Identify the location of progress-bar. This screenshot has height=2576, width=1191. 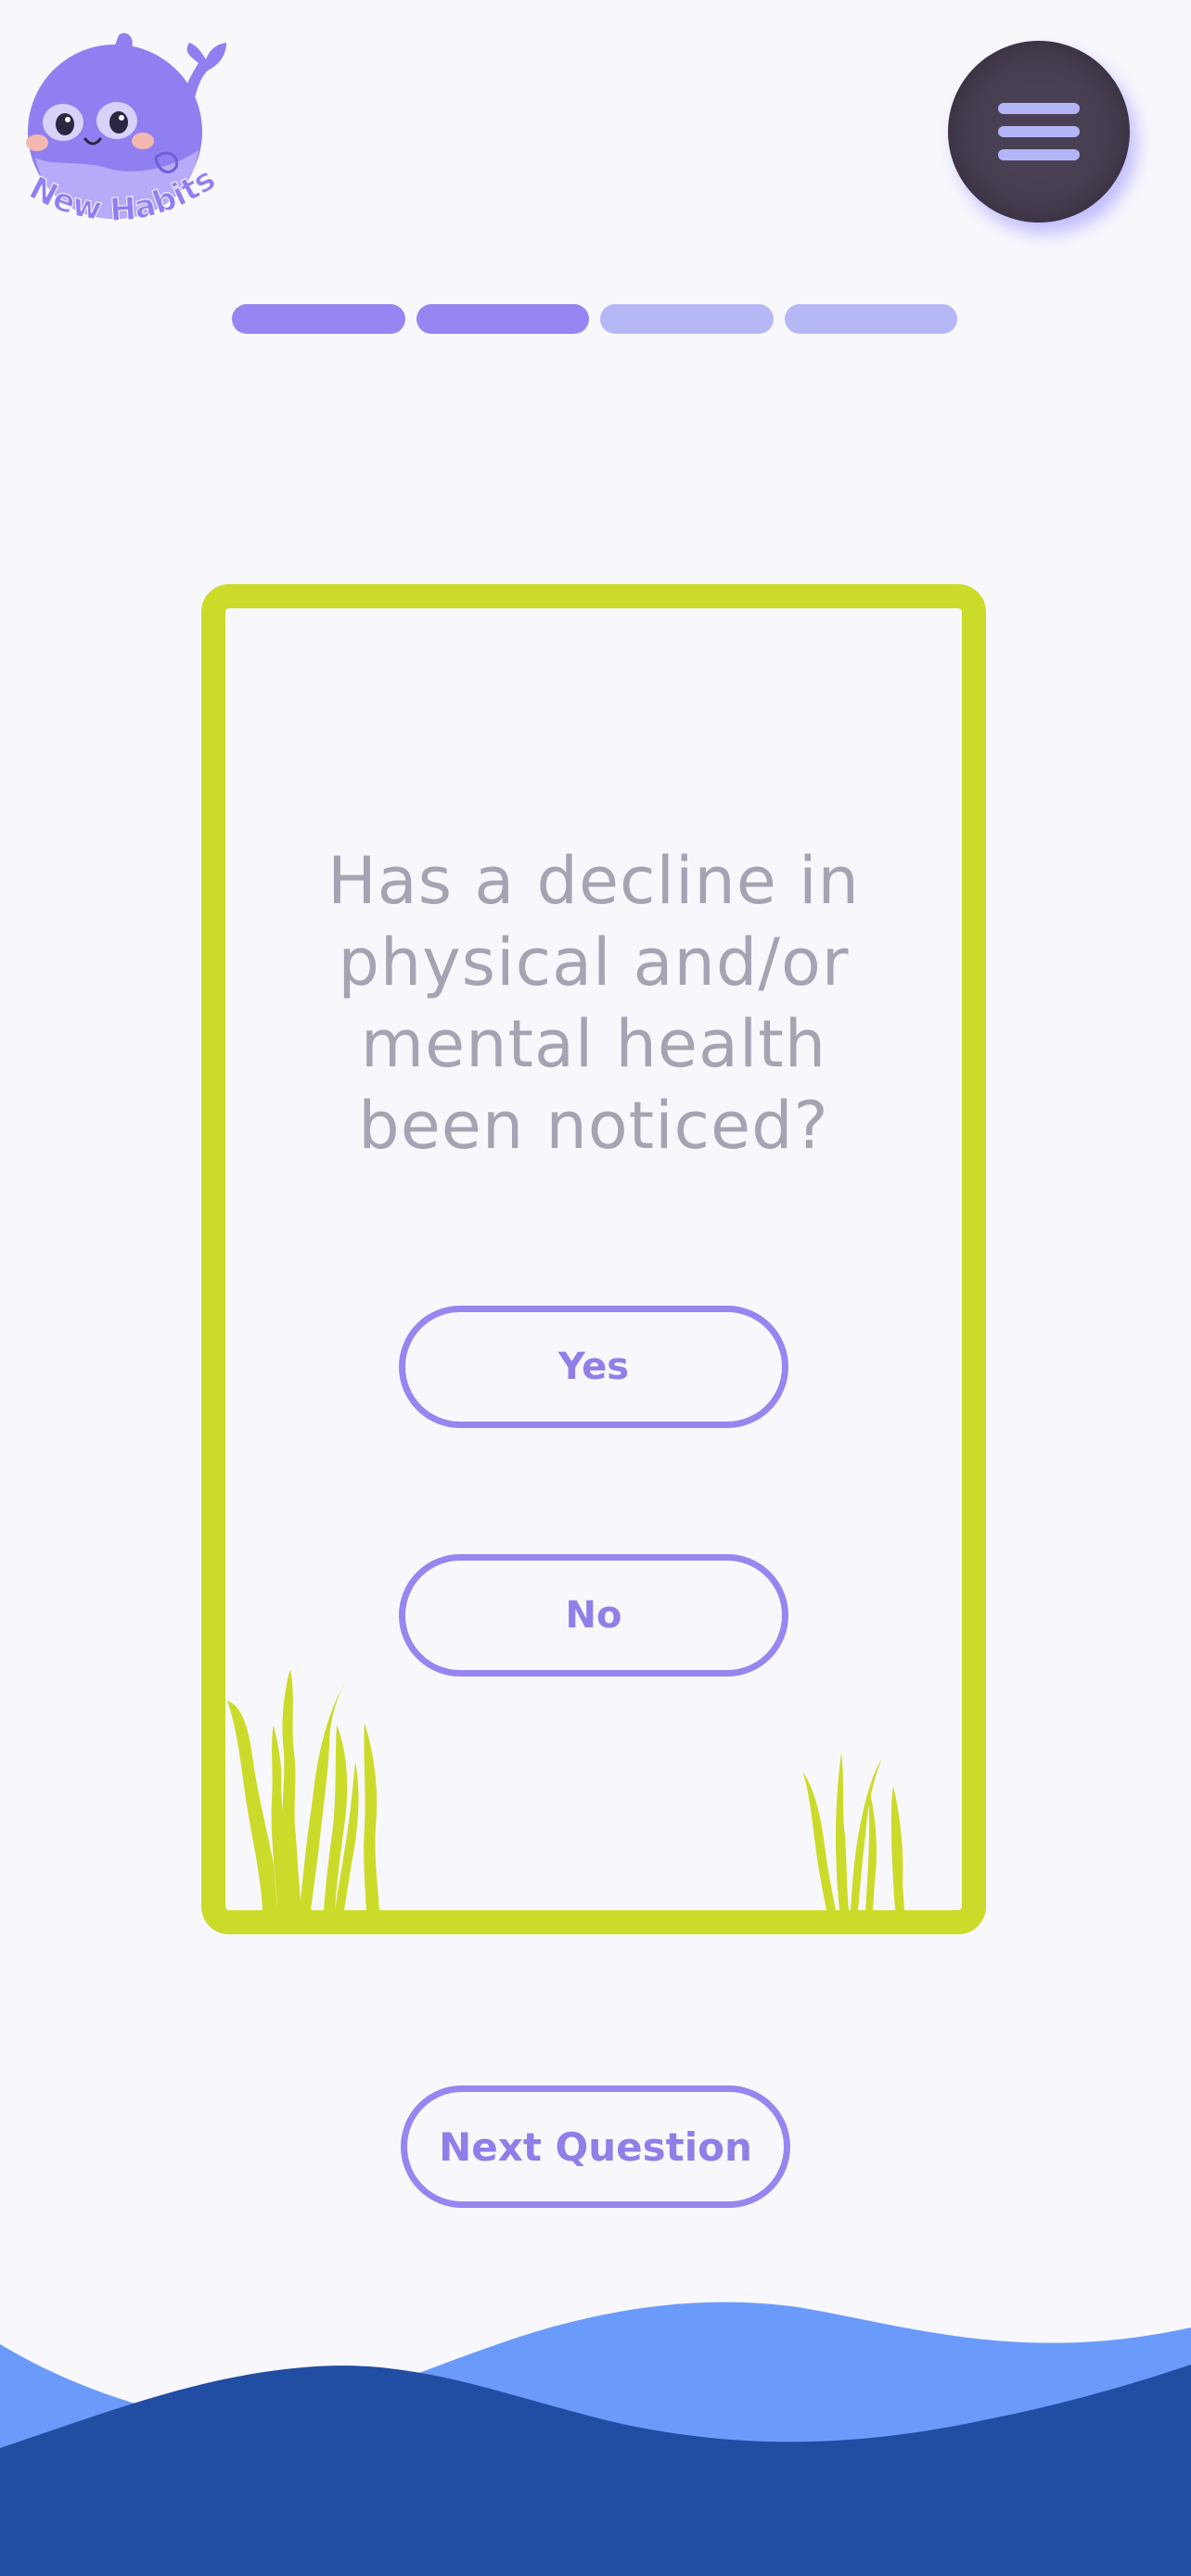
(594, 319).